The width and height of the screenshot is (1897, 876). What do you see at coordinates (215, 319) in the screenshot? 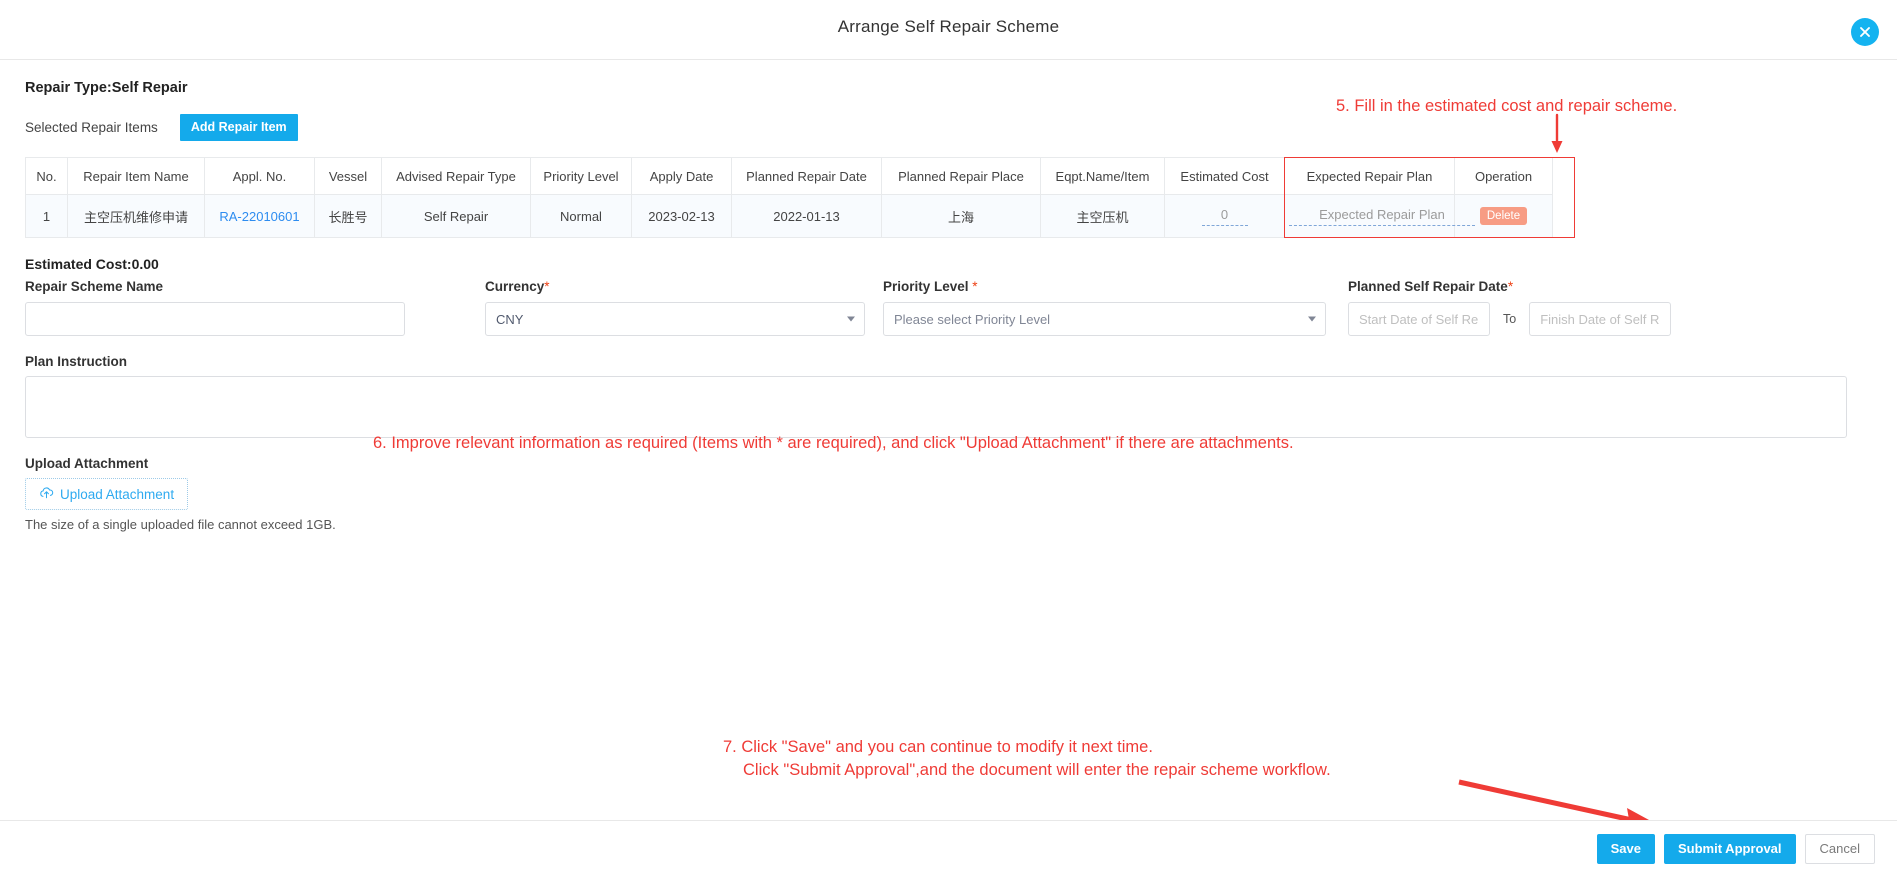
I see `repair-scheme-name-input` at bounding box center [215, 319].